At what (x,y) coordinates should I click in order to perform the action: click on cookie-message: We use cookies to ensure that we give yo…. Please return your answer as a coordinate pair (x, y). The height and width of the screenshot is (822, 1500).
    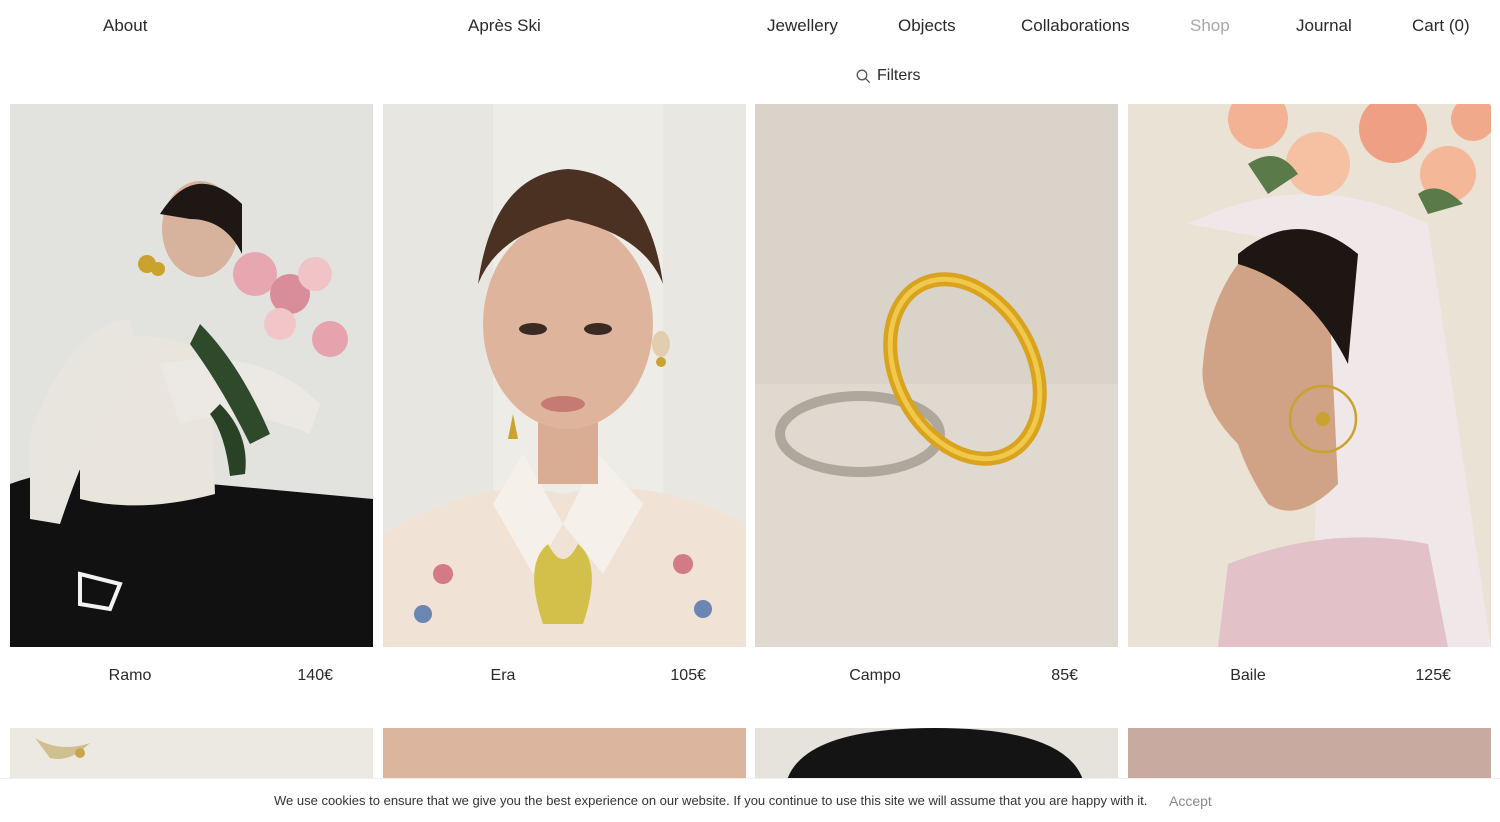
    Looking at the image, I should click on (711, 800).